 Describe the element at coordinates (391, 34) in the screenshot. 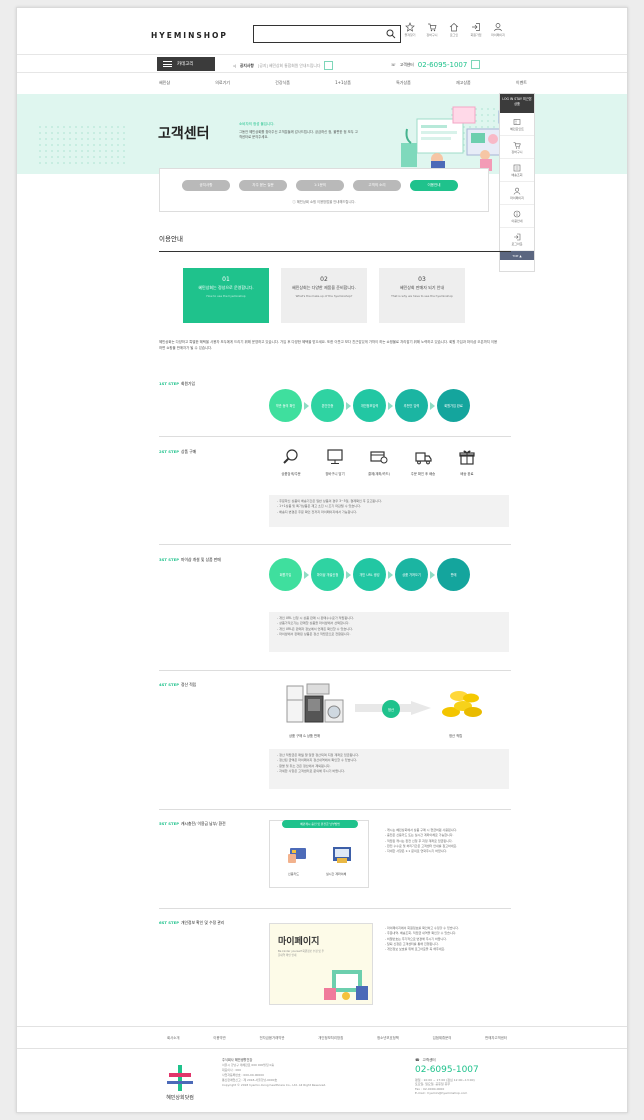

I see `search-icon` at that location.